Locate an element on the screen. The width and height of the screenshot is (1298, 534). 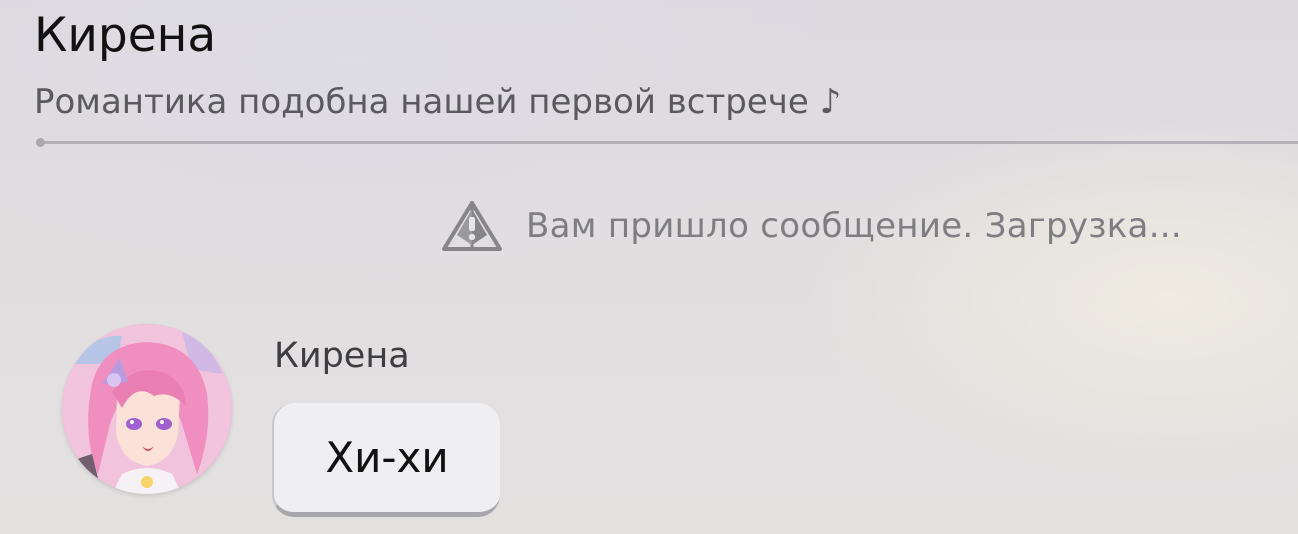
character-portrait-icon is located at coordinates (147, 409).